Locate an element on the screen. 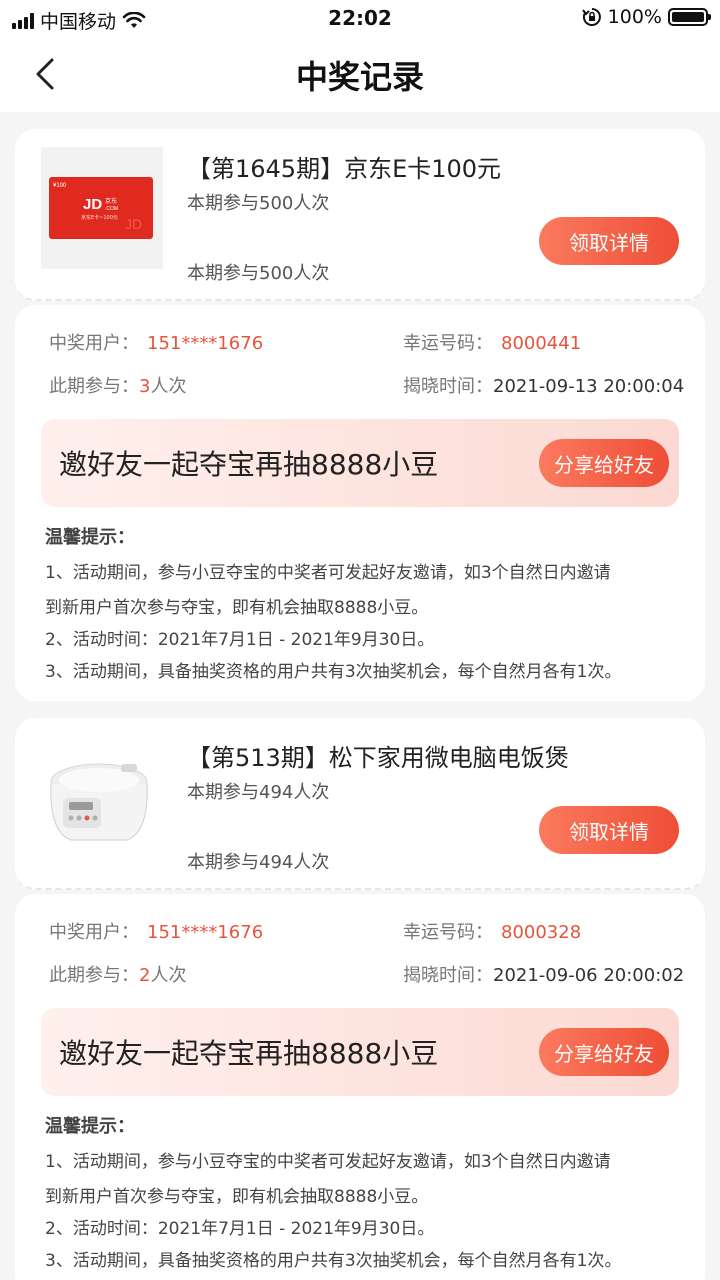 This screenshot has height=1280, width=720. product-image is located at coordinates (102, 797).